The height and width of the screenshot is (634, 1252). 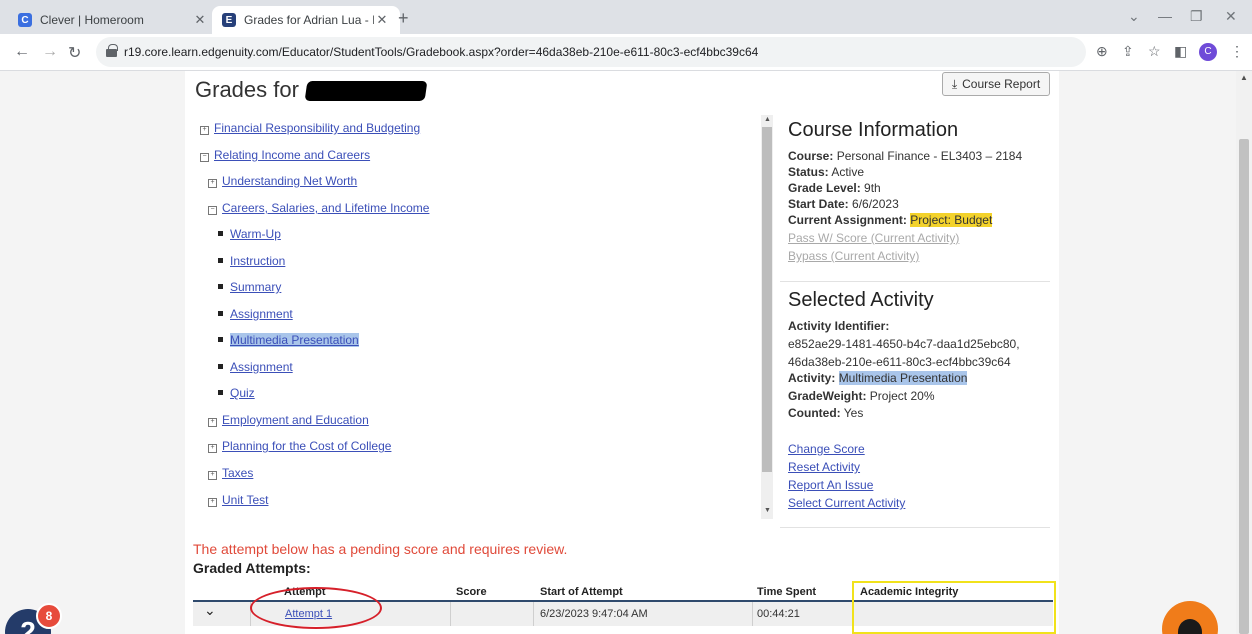 I want to click on column-header-start: Start of Attempt, so click(x=581, y=592).